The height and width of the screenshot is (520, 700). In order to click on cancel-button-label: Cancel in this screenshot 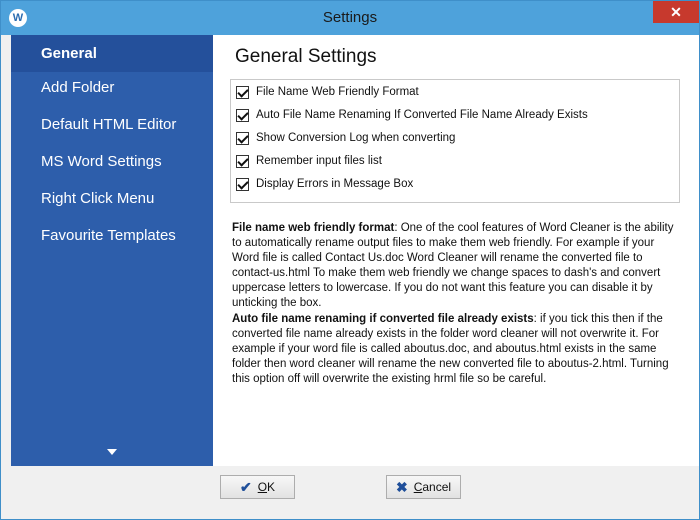, I will do `click(432, 487)`.